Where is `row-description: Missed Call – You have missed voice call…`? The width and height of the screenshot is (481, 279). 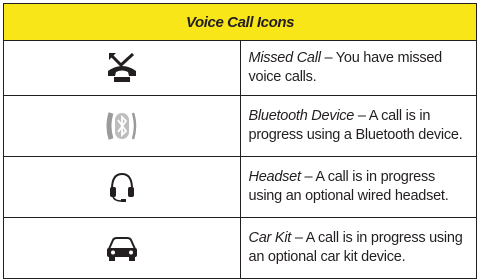
row-description: Missed Call – You have missed voice call… is located at coordinates (358, 68).